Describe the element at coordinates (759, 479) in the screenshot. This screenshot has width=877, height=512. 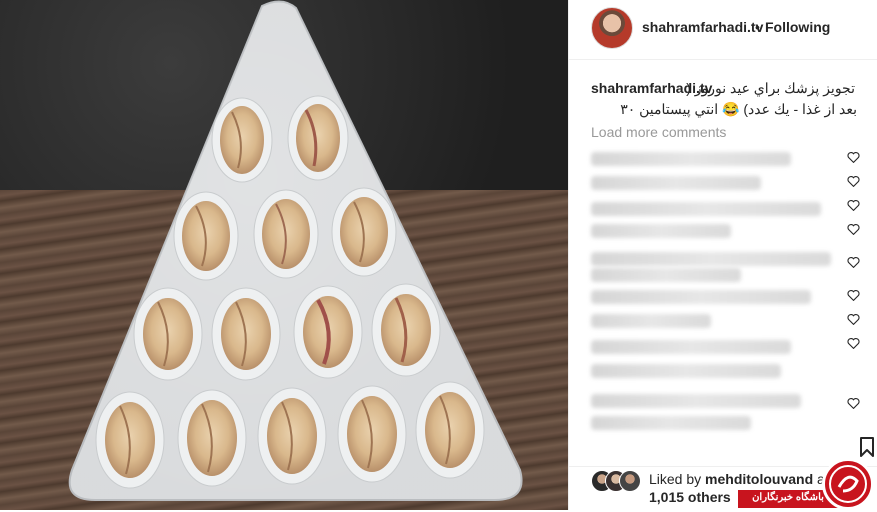
I see `liker-username: mehditolouvand` at that location.